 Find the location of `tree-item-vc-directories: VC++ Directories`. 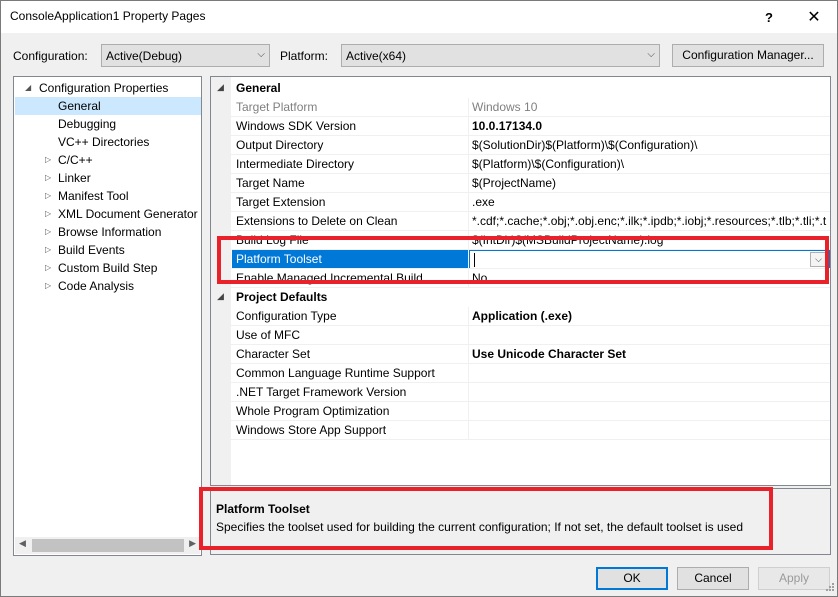

tree-item-vc-directories: VC++ Directories is located at coordinates (107, 142).